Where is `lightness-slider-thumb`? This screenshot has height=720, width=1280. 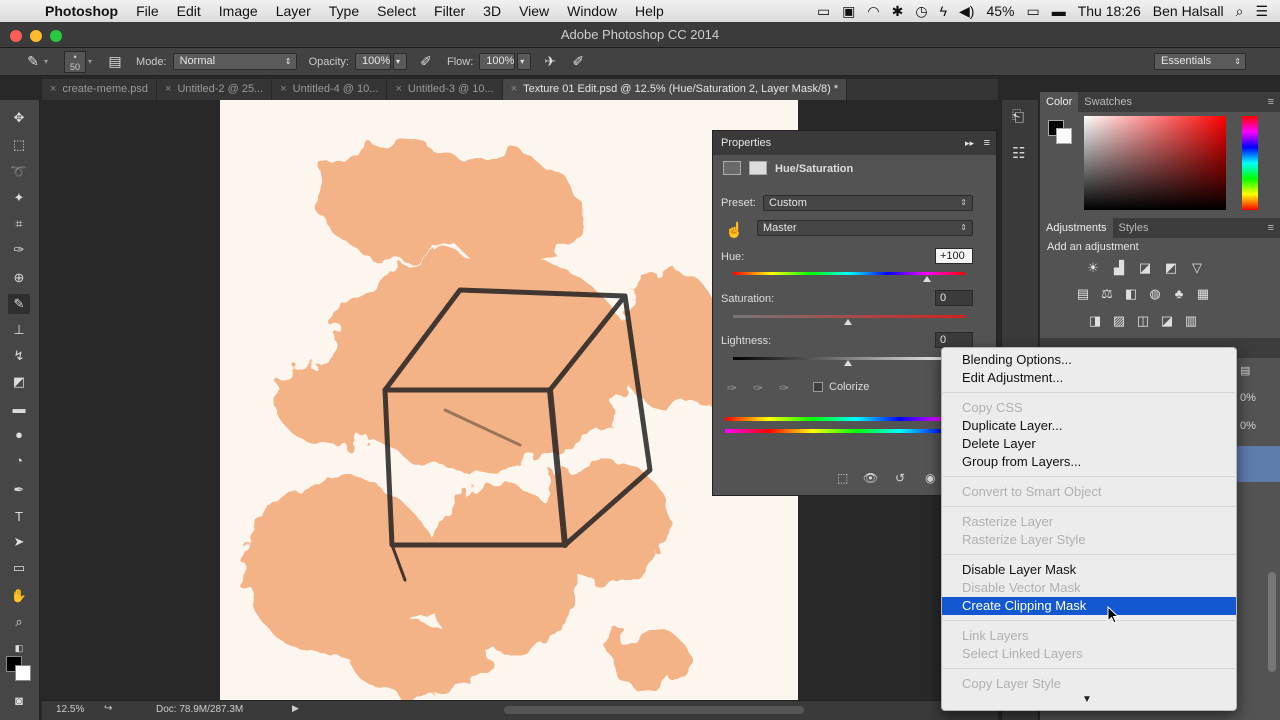
lightness-slider-thumb is located at coordinates (848, 363).